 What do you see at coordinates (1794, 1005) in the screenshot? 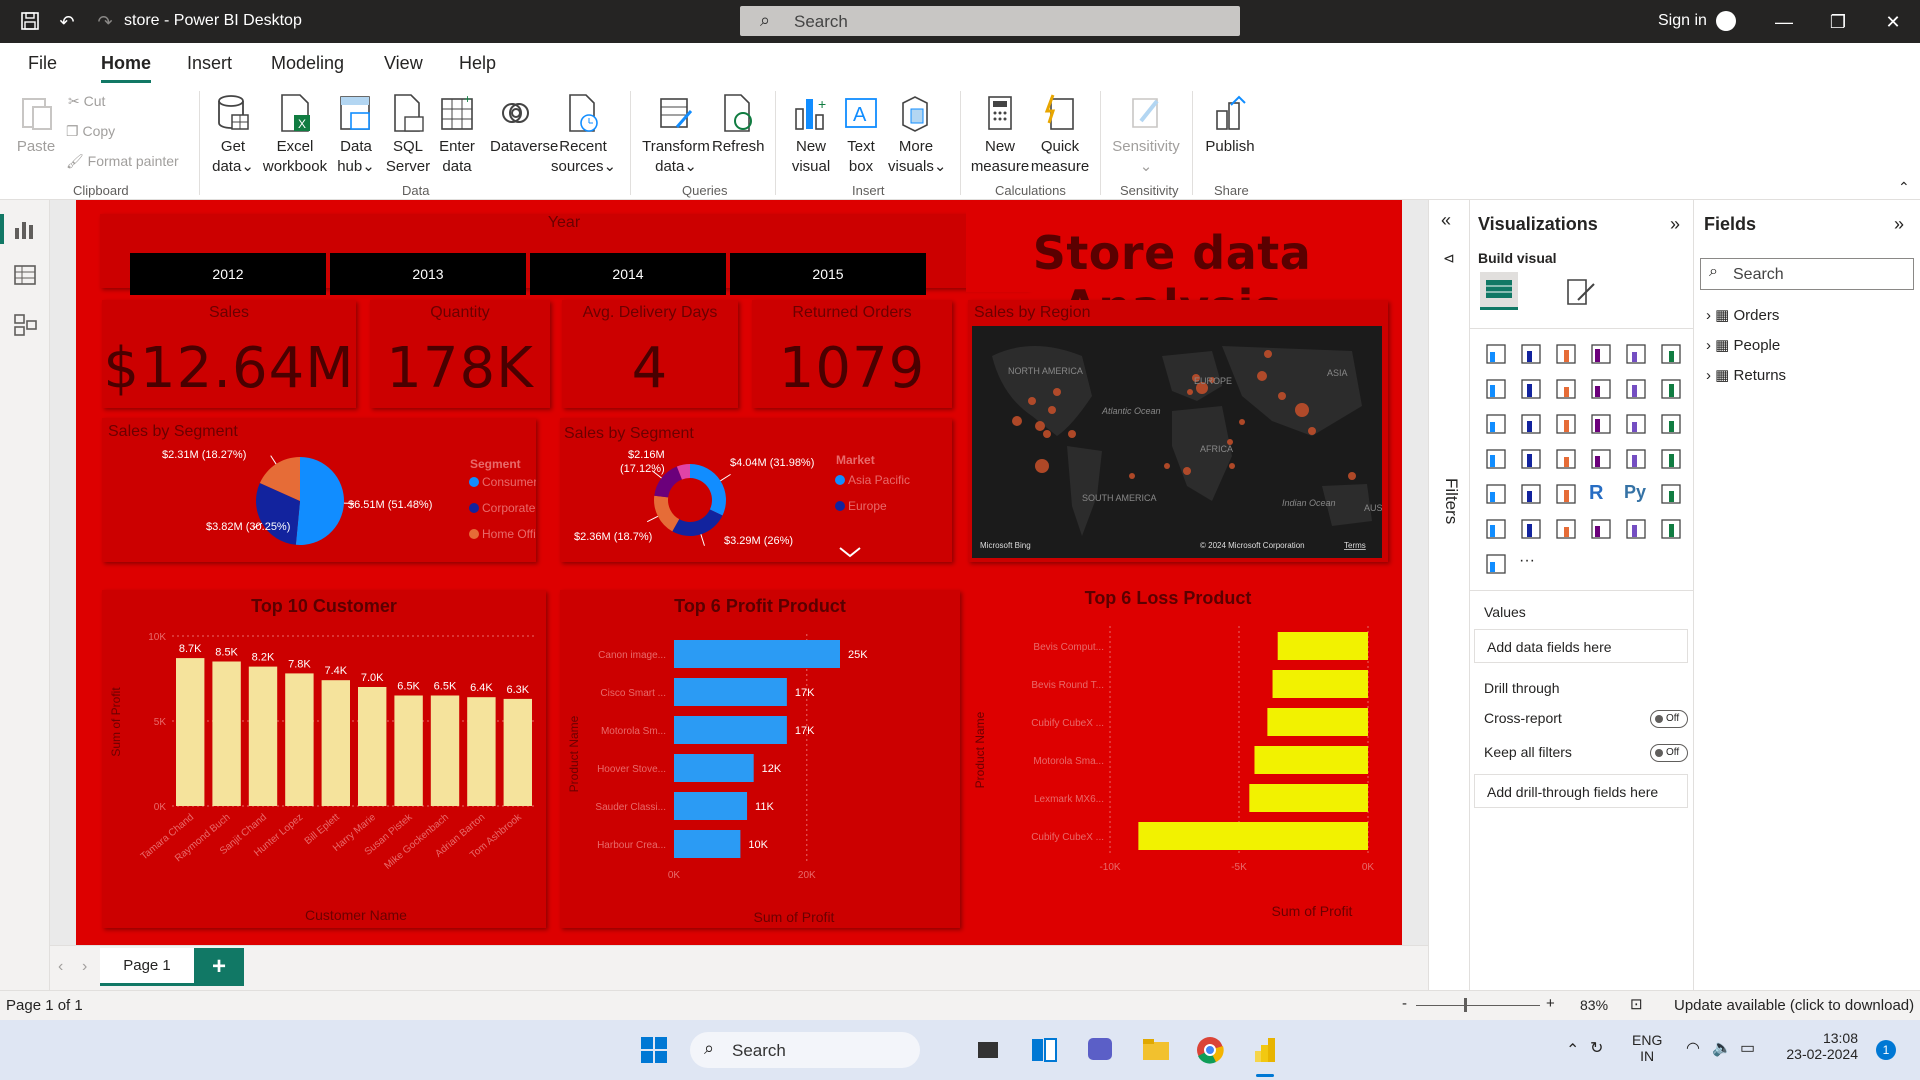
I see `update-available-link: Update available (click to download)` at bounding box center [1794, 1005].